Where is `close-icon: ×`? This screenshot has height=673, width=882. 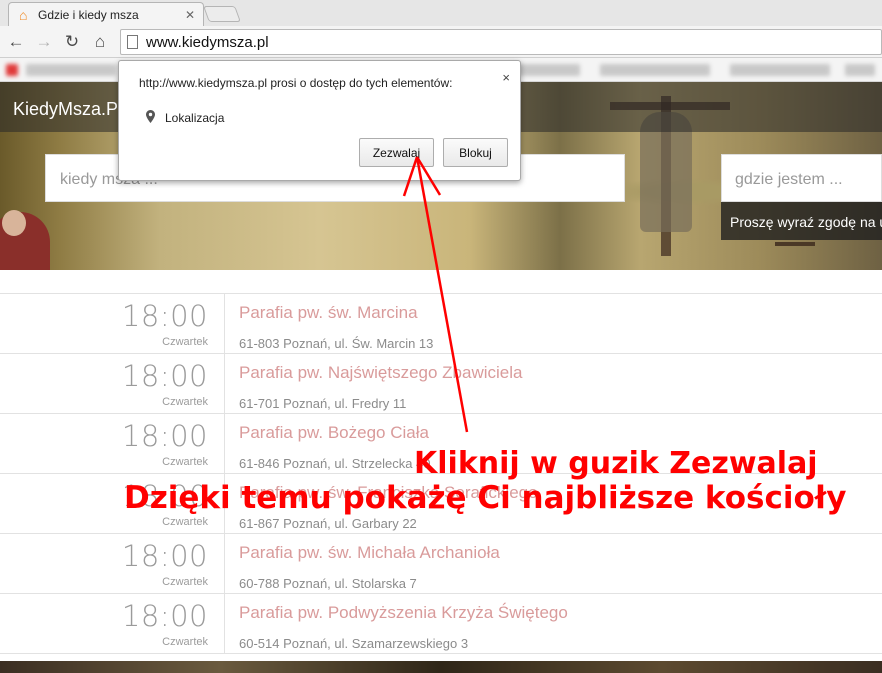
close-icon: × is located at coordinates (506, 77).